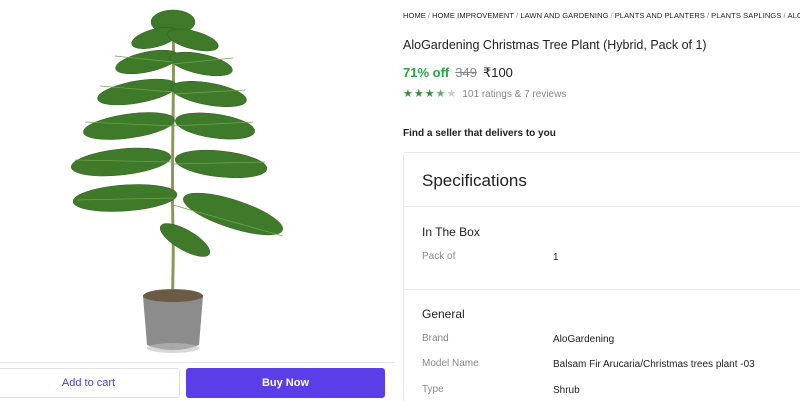  Describe the element at coordinates (660, 15) in the screenshot. I see `breadcrumb-item: PLANTS AND PLANTERS` at that location.